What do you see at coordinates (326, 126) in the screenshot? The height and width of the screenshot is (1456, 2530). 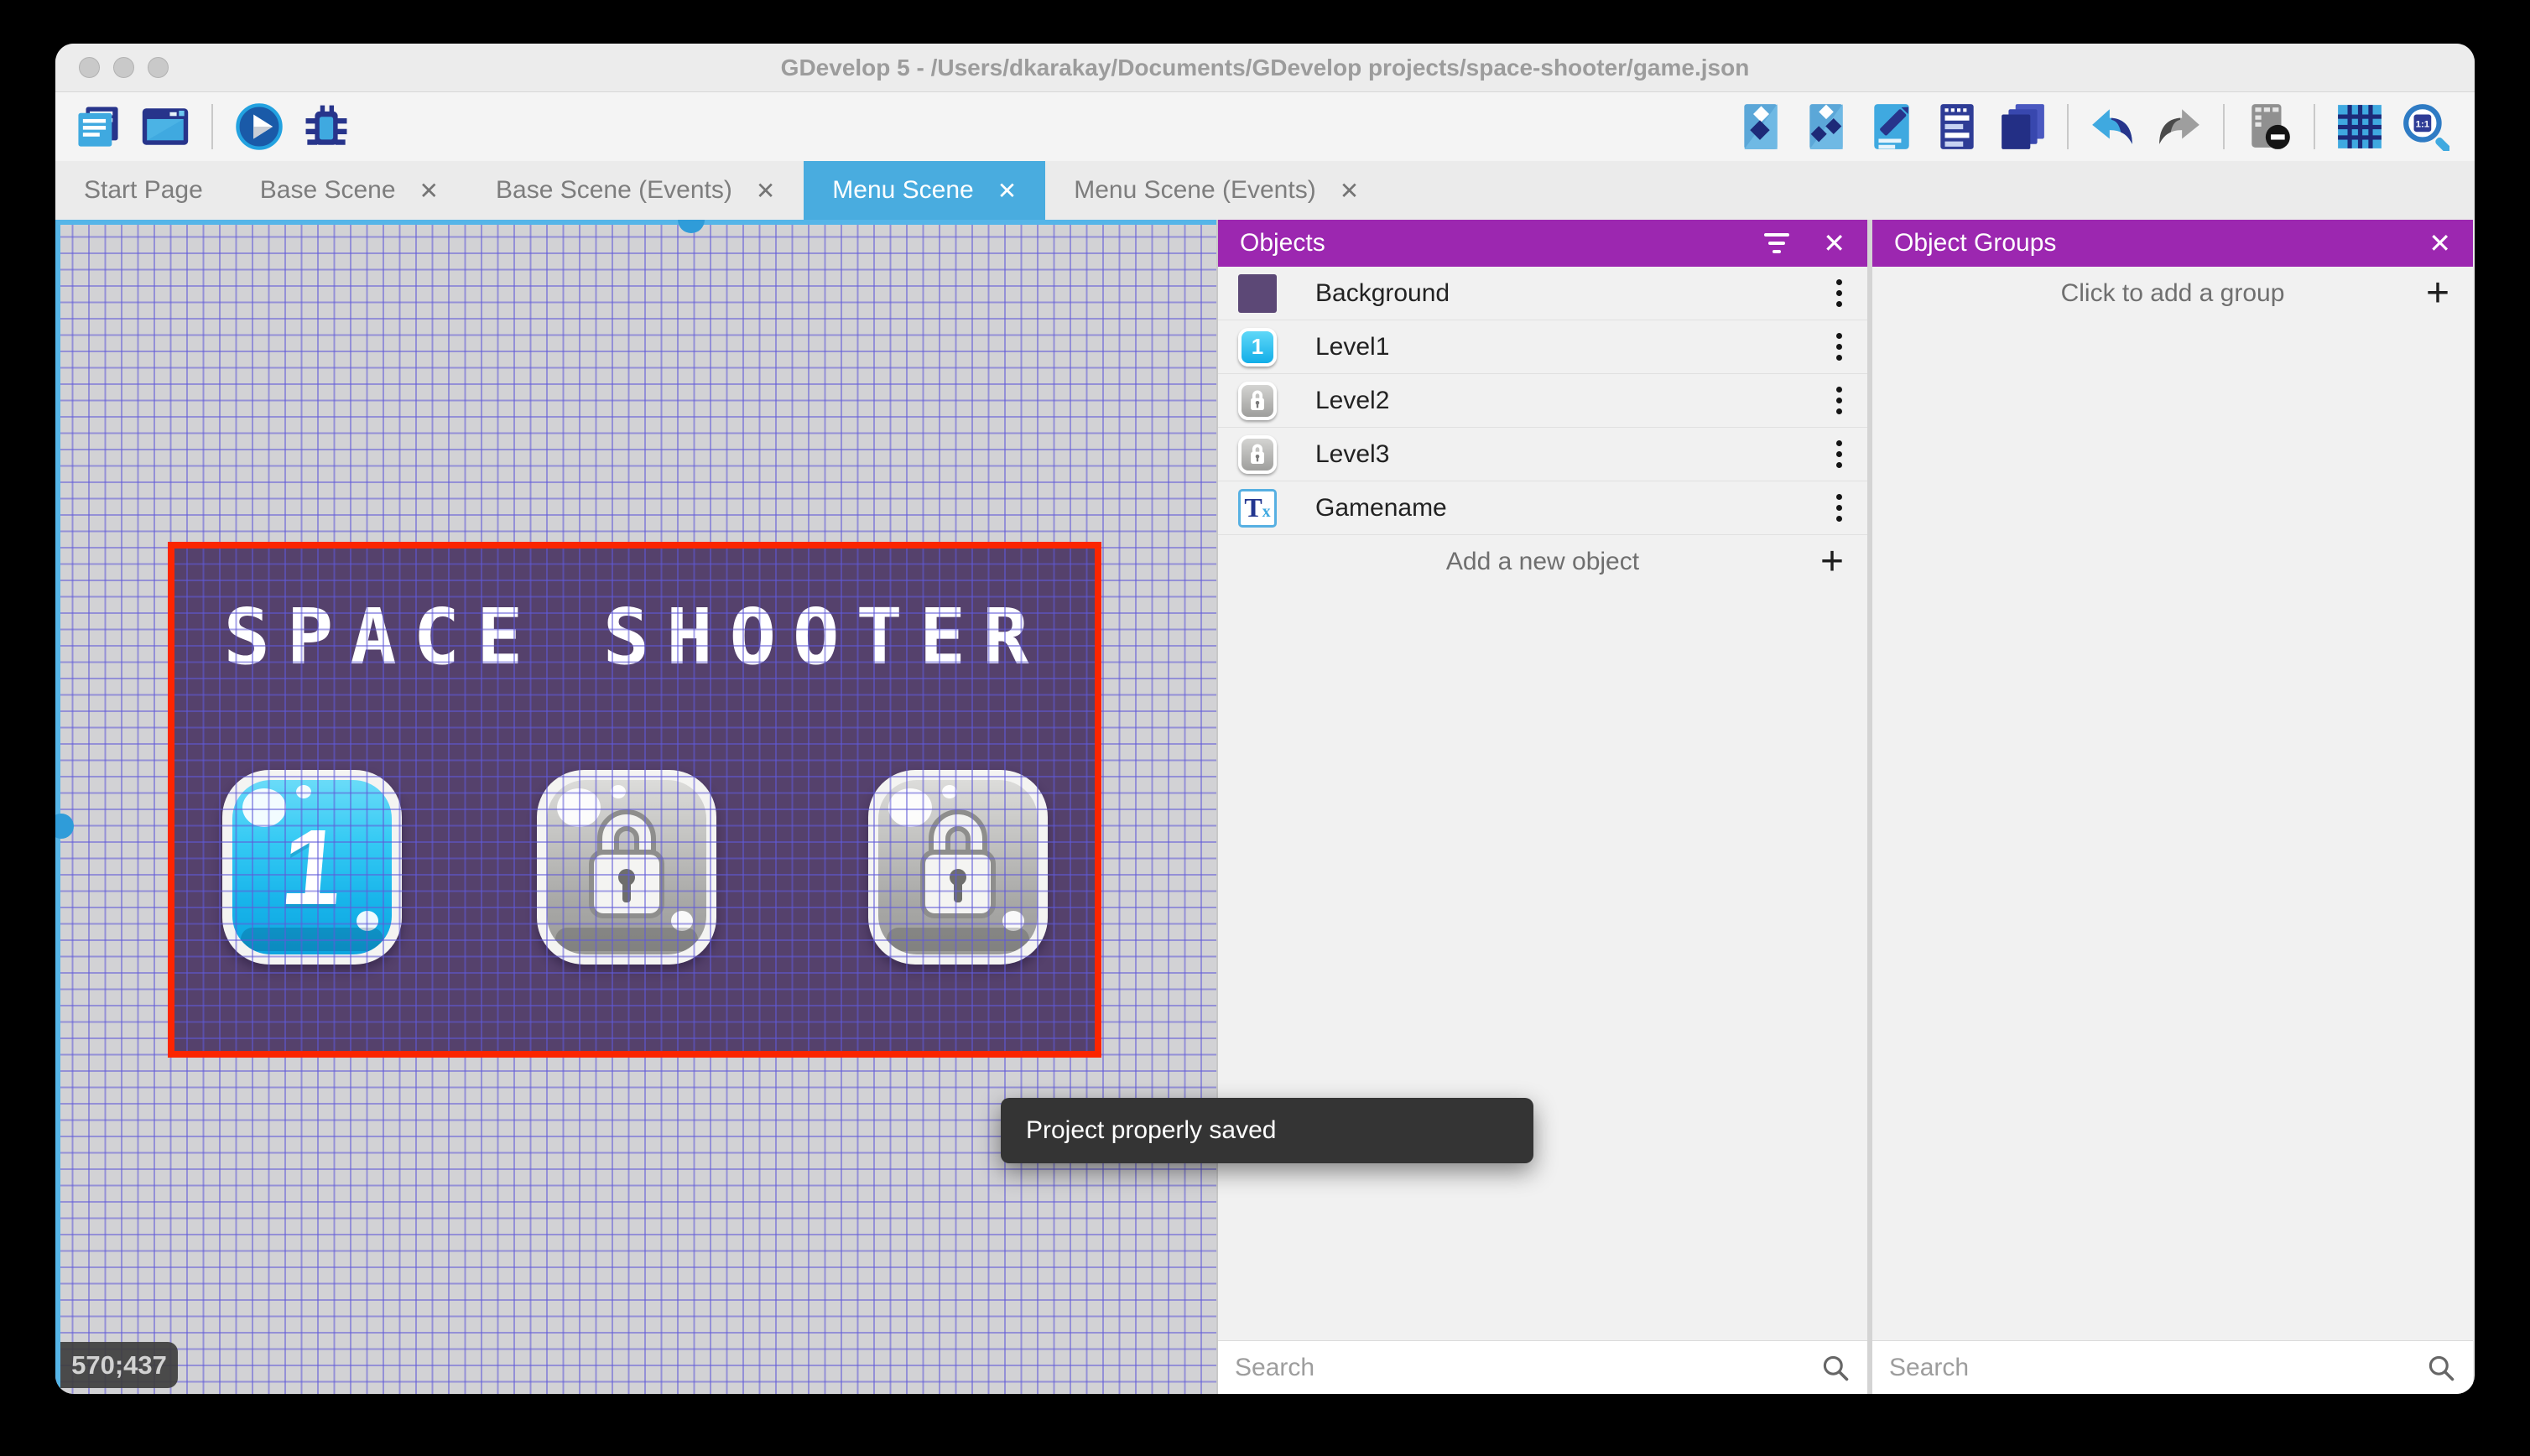 I see `debug-icon` at bounding box center [326, 126].